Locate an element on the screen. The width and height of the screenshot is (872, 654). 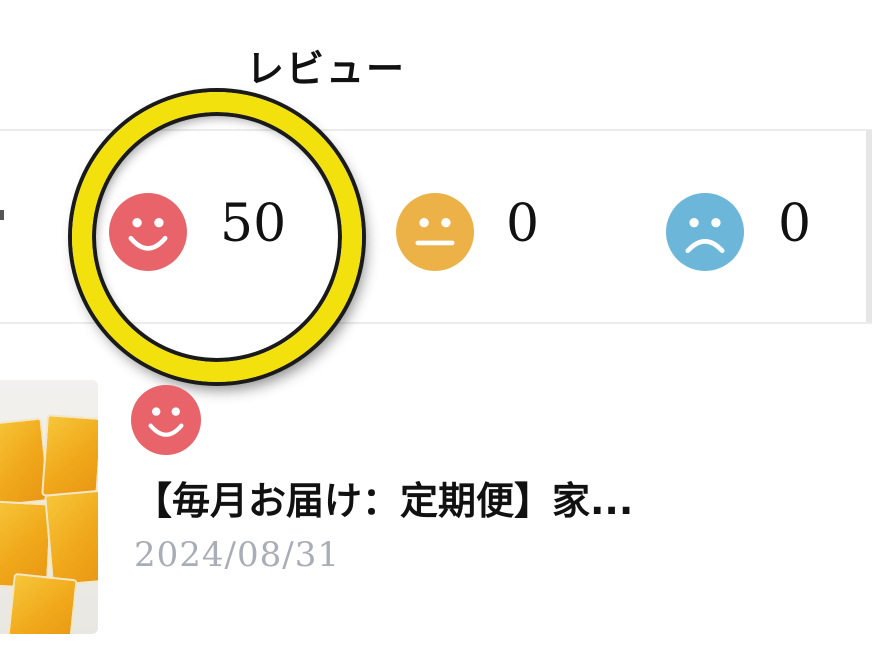
neutral-review-count: 0 is located at coordinates (523, 224).